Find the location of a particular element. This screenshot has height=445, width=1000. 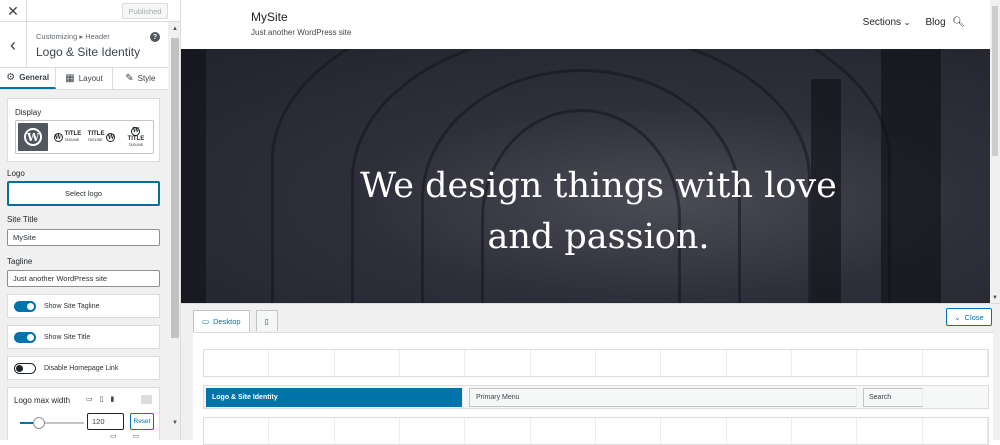

slider-handle is located at coordinates (39, 423).